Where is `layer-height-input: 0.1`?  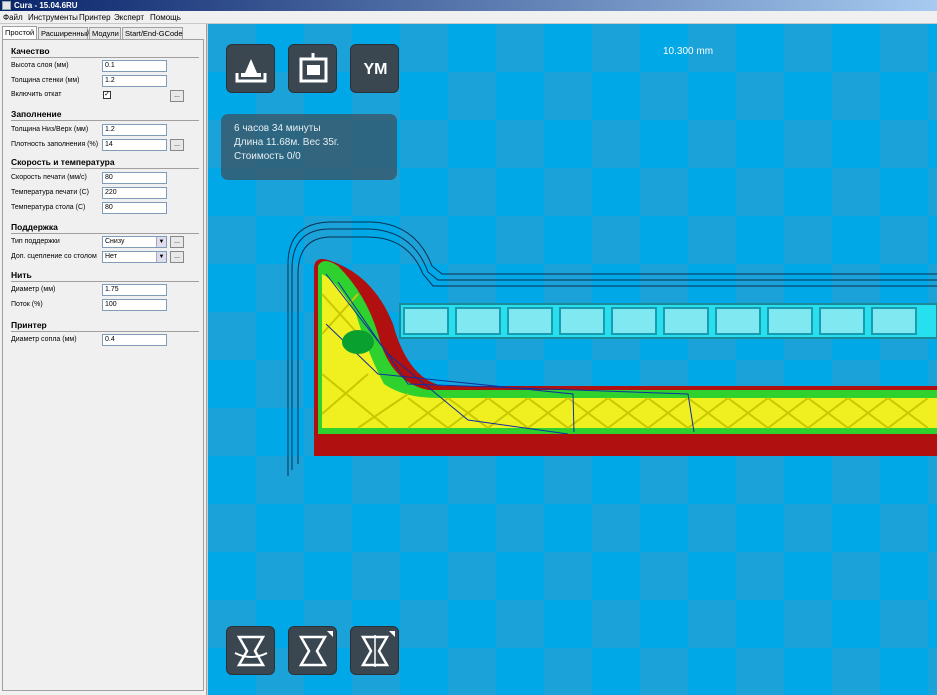
layer-height-input: 0.1 is located at coordinates (134, 66).